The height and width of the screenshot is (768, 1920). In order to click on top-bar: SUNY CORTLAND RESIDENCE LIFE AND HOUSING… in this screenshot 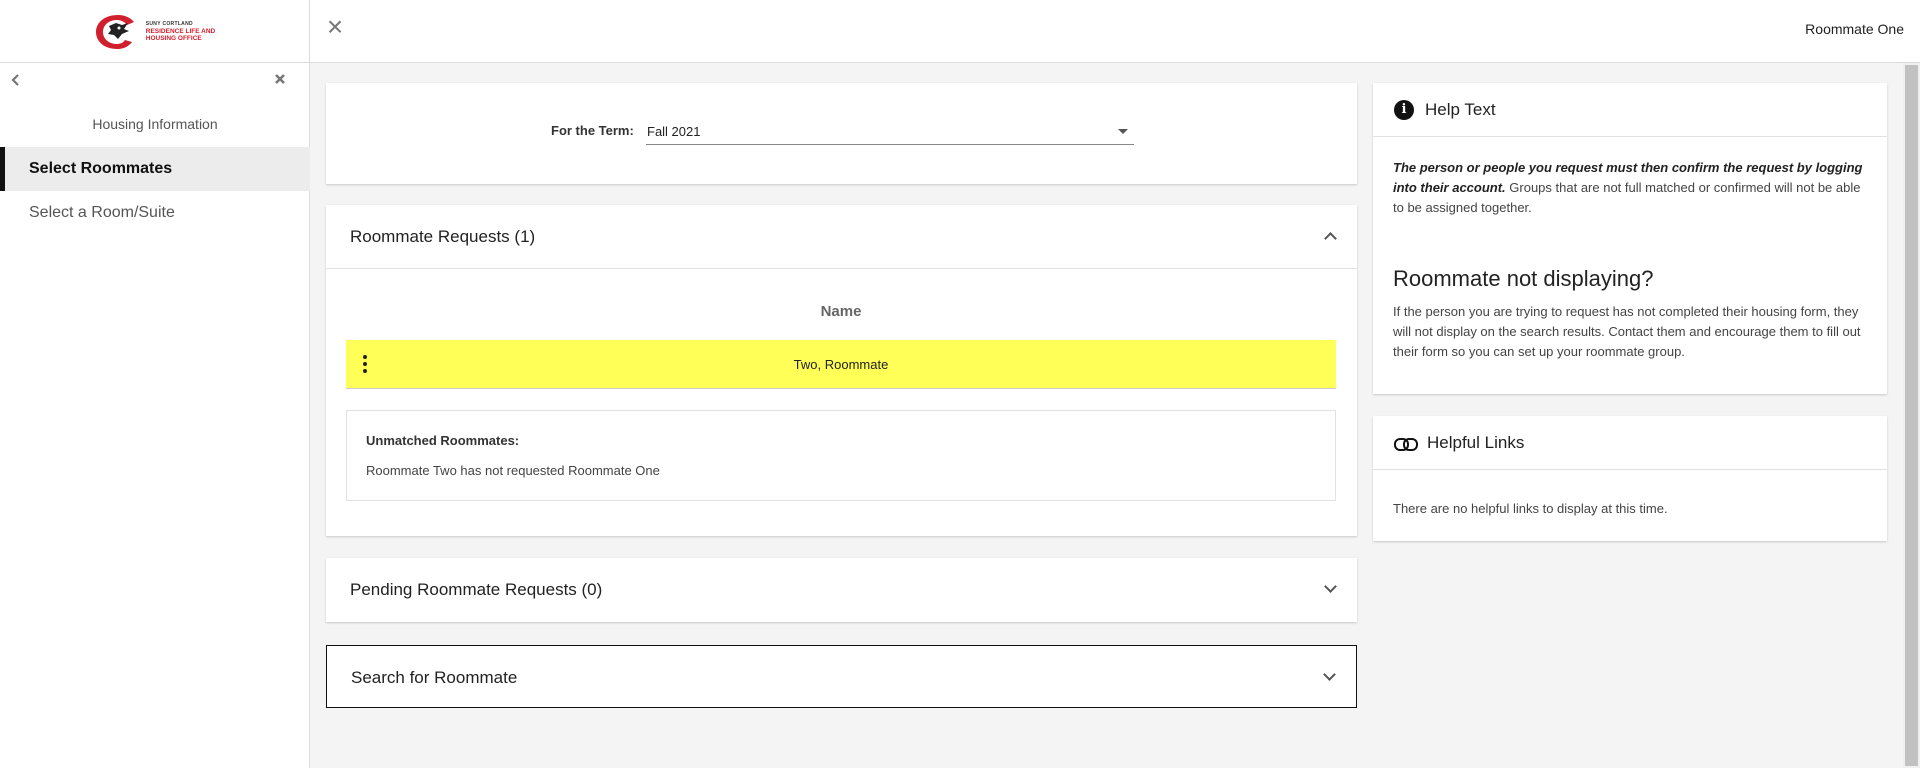, I will do `click(960, 31)`.